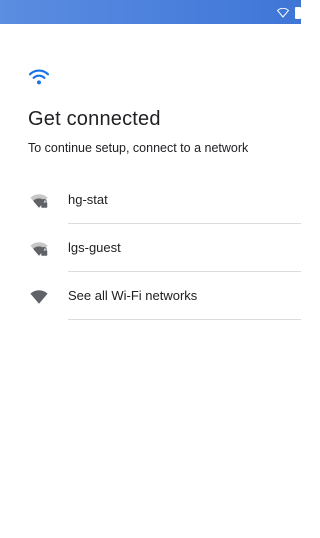 The image size is (320, 538). Describe the element at coordinates (298, 13) in the screenshot. I see `battery-icon` at that location.